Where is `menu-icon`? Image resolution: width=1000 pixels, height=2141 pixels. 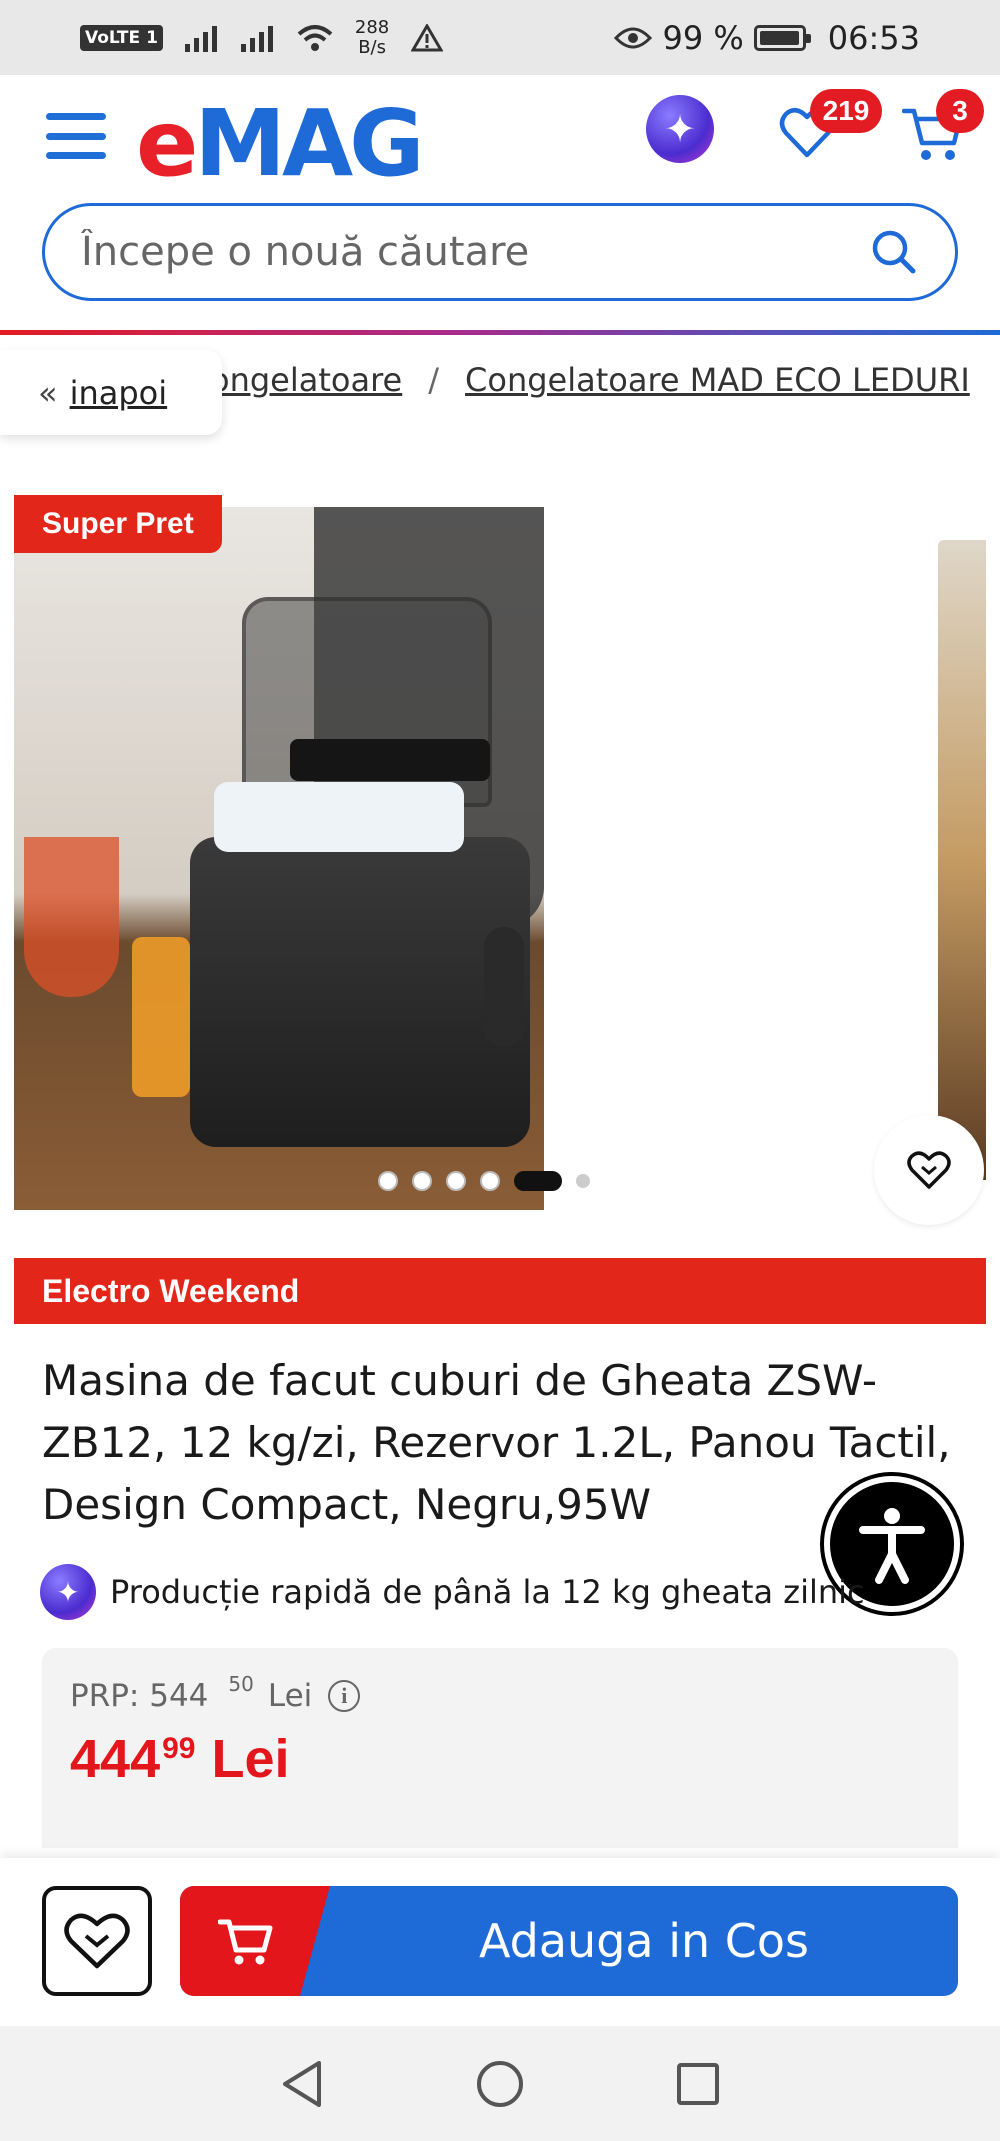
menu-icon is located at coordinates (76, 136).